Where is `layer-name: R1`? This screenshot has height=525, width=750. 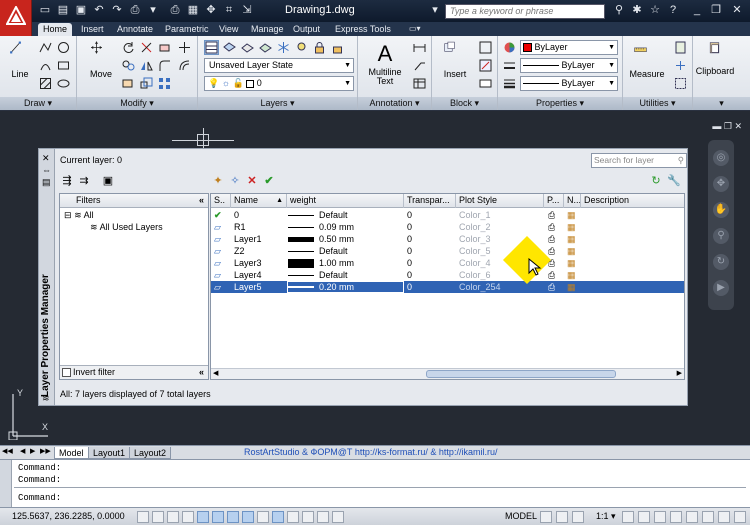
layer-name: R1 is located at coordinates (240, 227).